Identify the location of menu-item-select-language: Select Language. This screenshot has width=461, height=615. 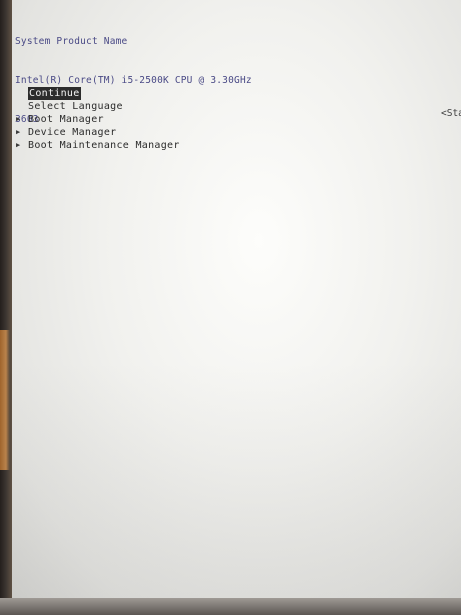
(98, 106).